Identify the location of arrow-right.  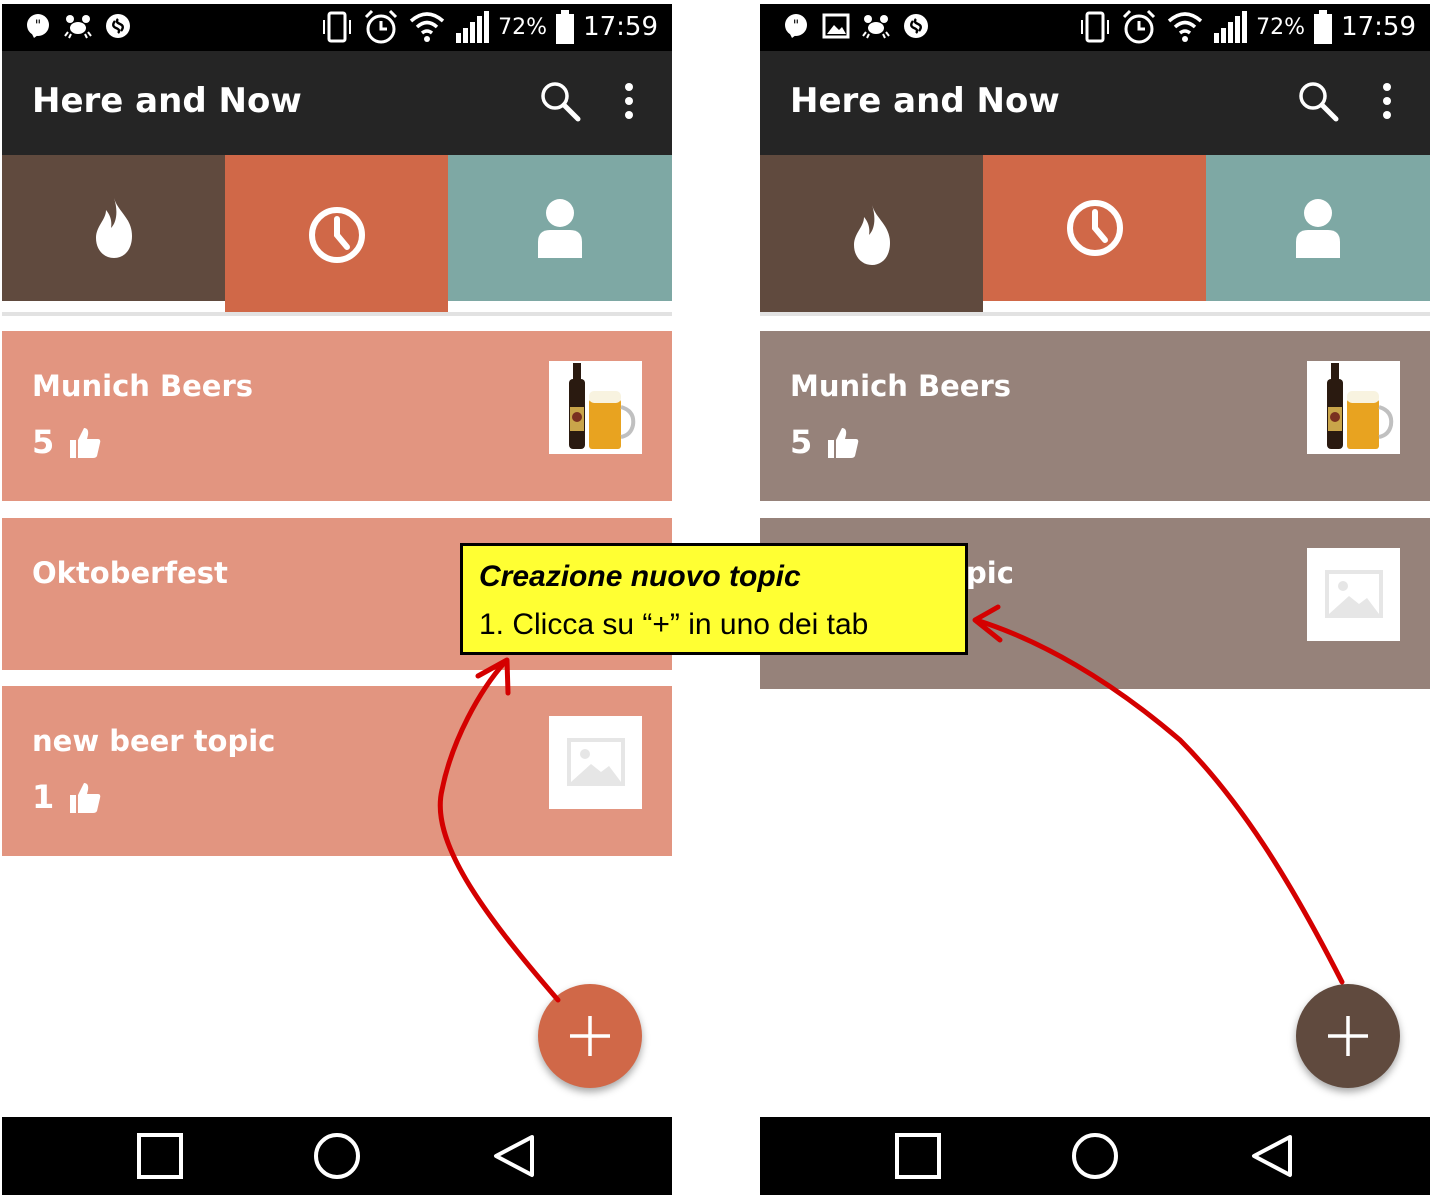
(1159, 801).